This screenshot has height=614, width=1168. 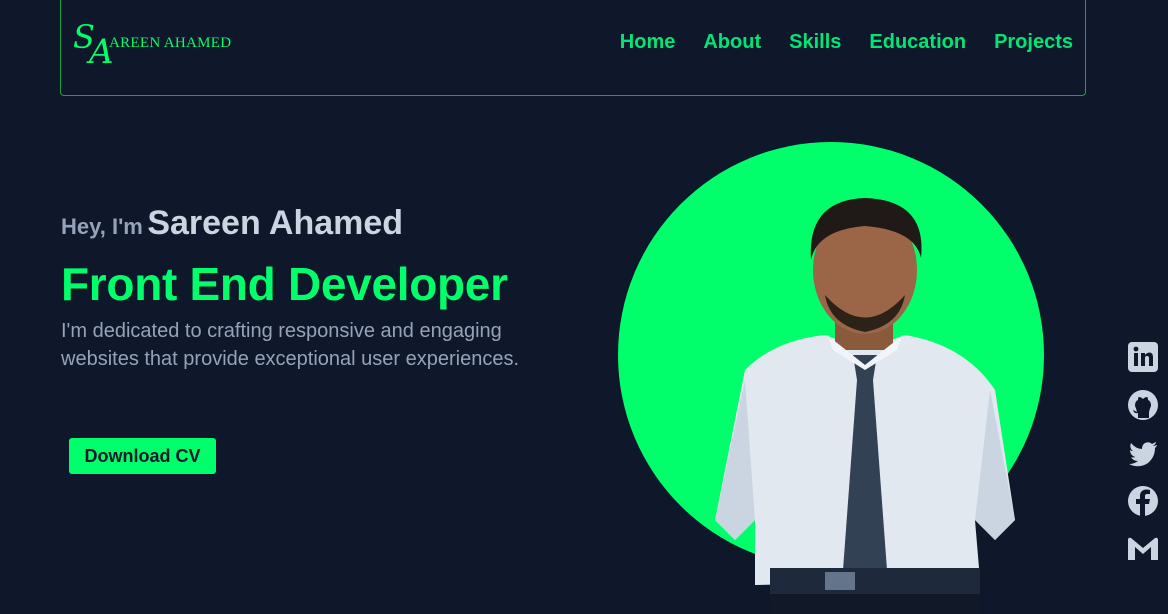 What do you see at coordinates (1143, 549) in the screenshot?
I see `gmail-icon` at bounding box center [1143, 549].